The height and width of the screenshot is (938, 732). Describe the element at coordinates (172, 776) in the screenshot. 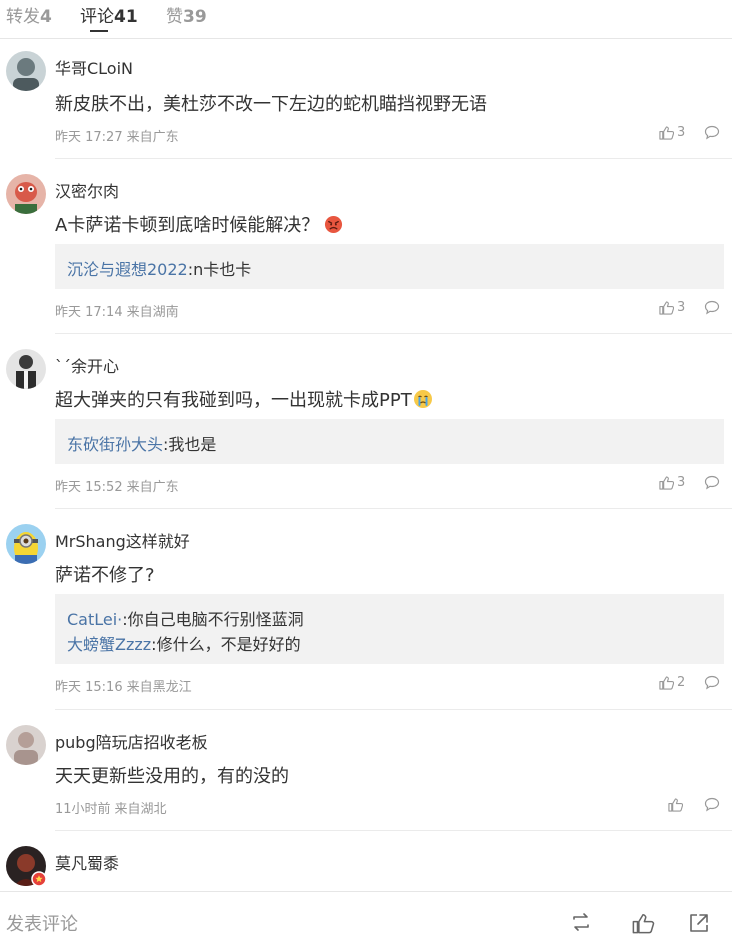

I see `comment-text: 天天更新些没用的，有的没的` at that location.